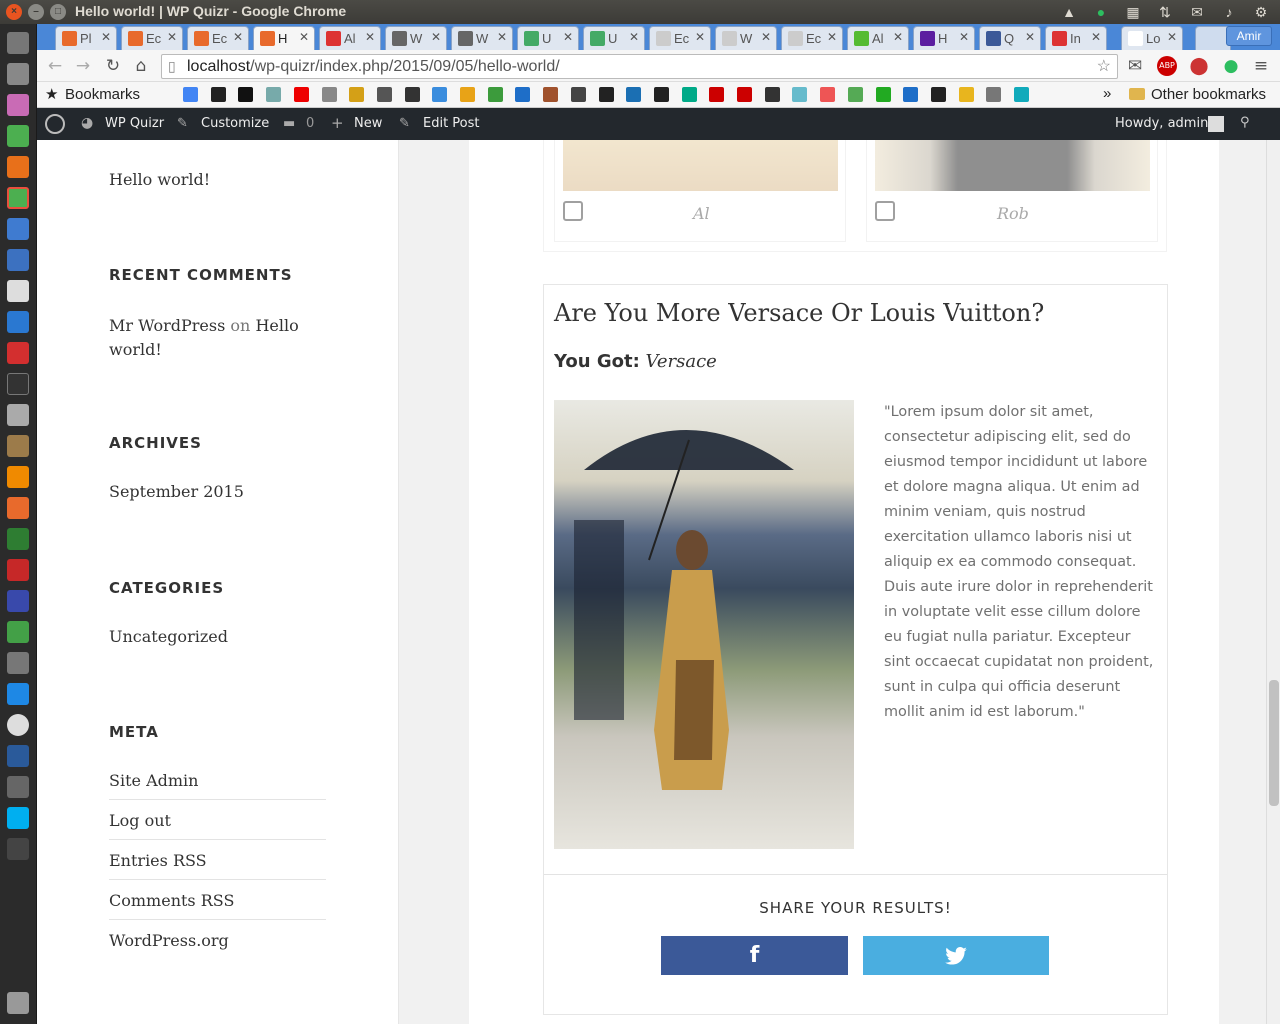 Image resolution: width=1280 pixels, height=1024 pixels. Describe the element at coordinates (276, 325) in the screenshot. I see `comment-post-link: Hello` at that location.